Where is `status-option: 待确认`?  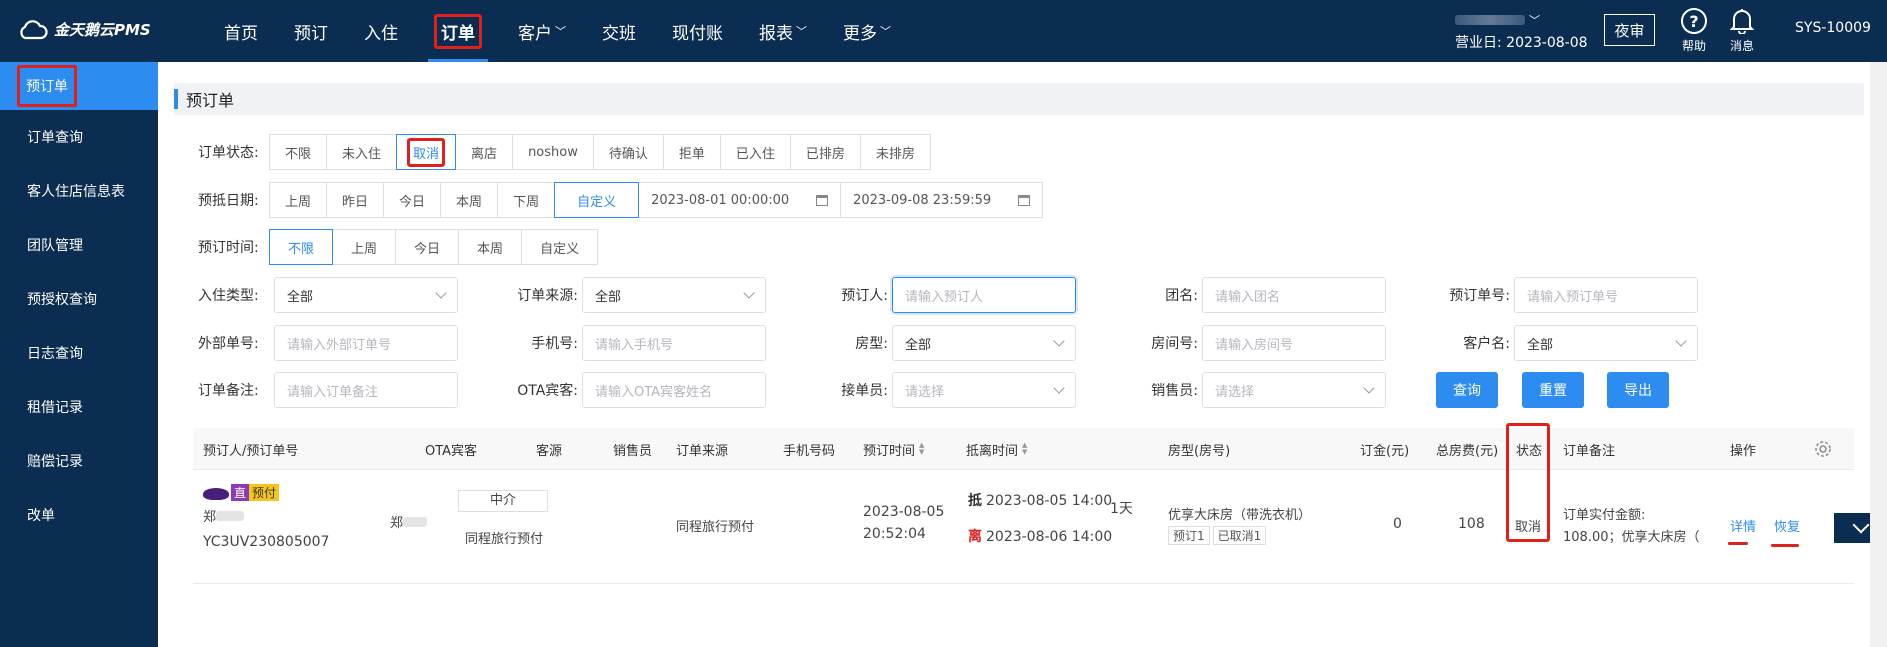 status-option: 待确认 is located at coordinates (628, 152).